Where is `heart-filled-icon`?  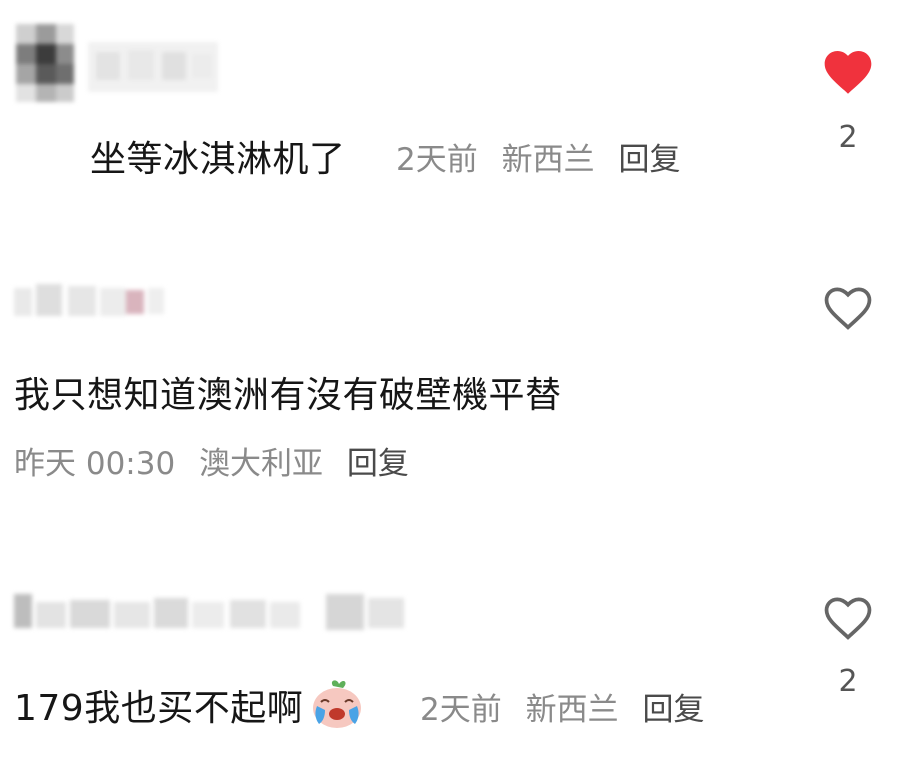
heart-filled-icon is located at coordinates (848, 72).